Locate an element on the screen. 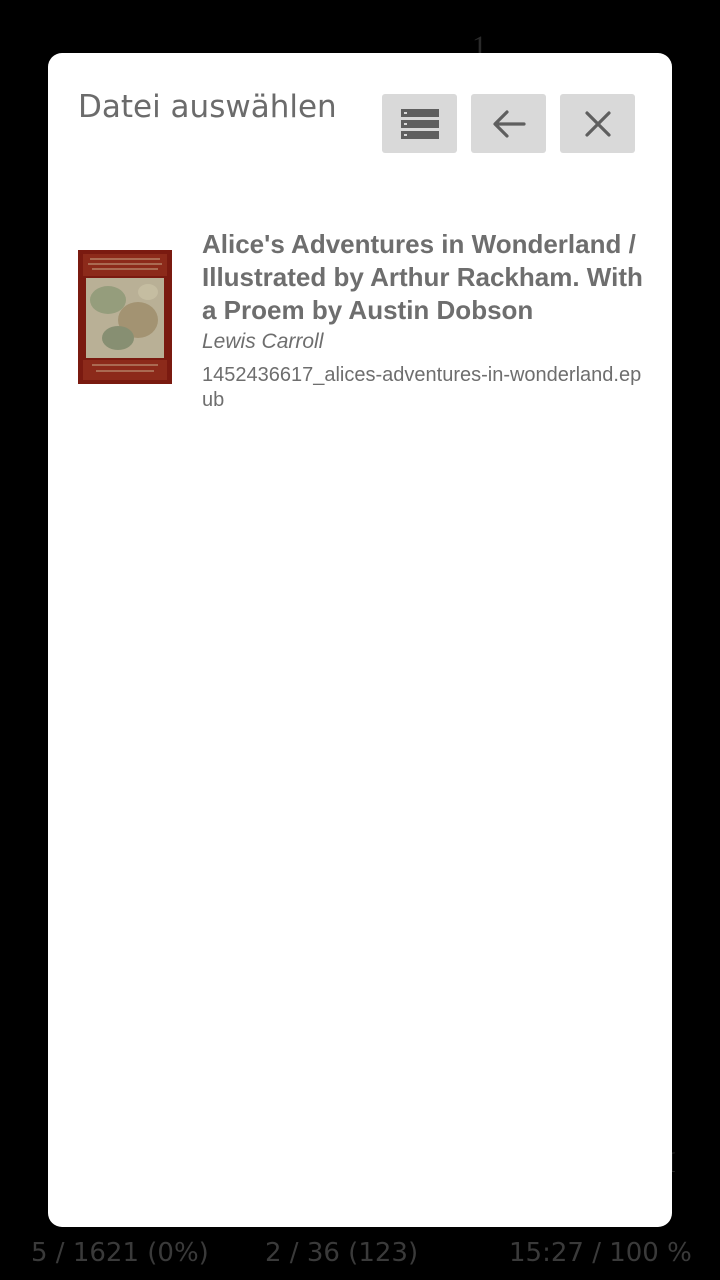  dialog-title: Datei auswählen is located at coordinates (207, 107).